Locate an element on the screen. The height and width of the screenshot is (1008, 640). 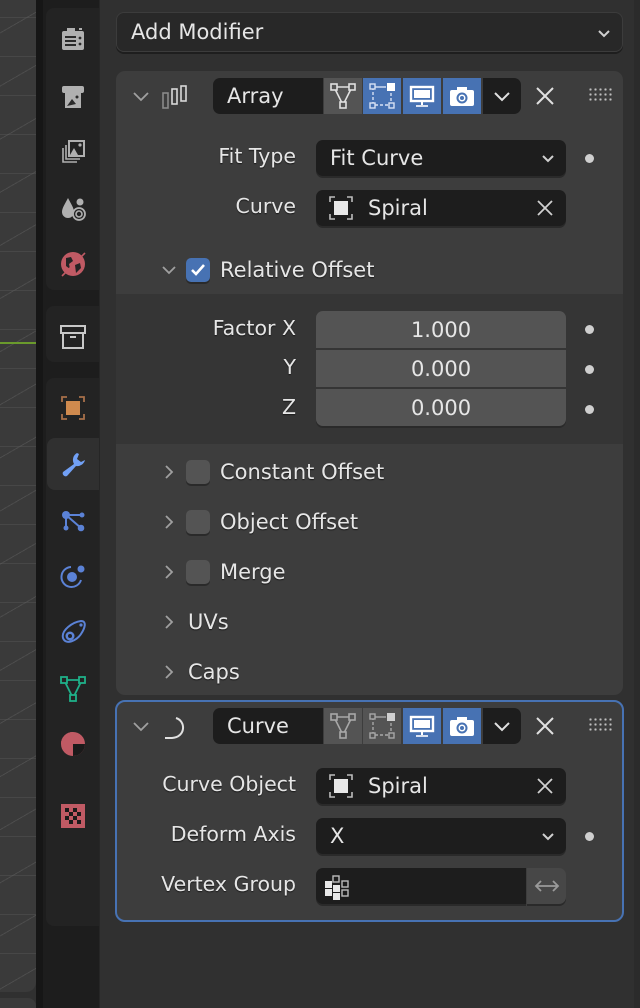
edit-cage-icon is located at coordinates (343, 726).